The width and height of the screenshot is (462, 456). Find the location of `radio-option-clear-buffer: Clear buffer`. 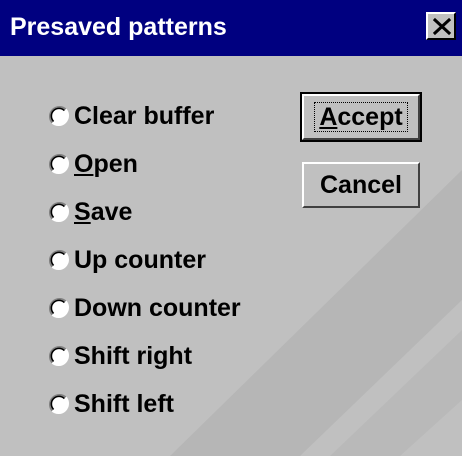

radio-option-clear-buffer: Clear buffer is located at coordinates (144, 116).